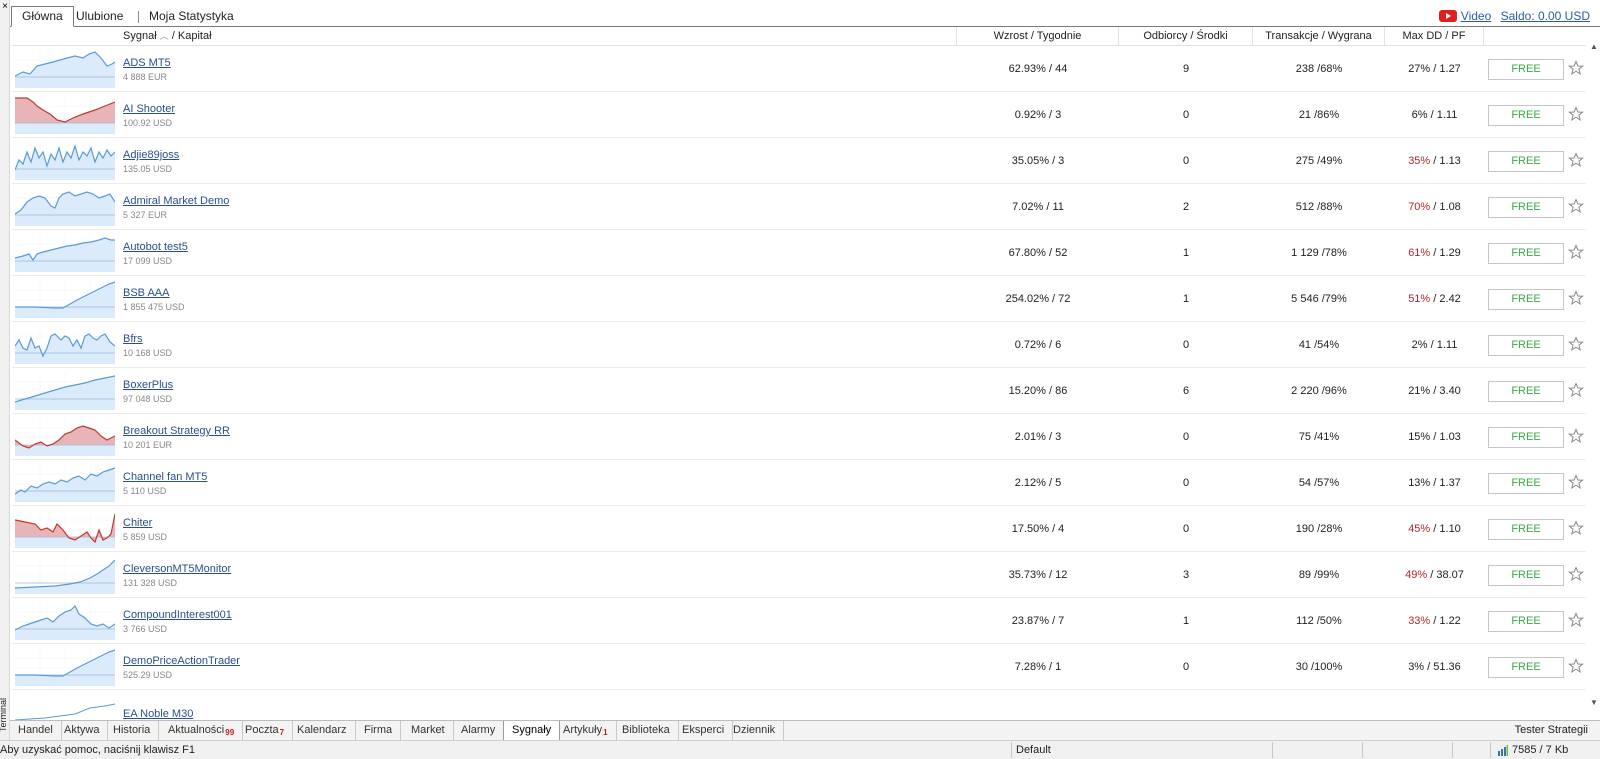  I want to click on signal-name-link: DemoPriceActionTrader, so click(181, 661).